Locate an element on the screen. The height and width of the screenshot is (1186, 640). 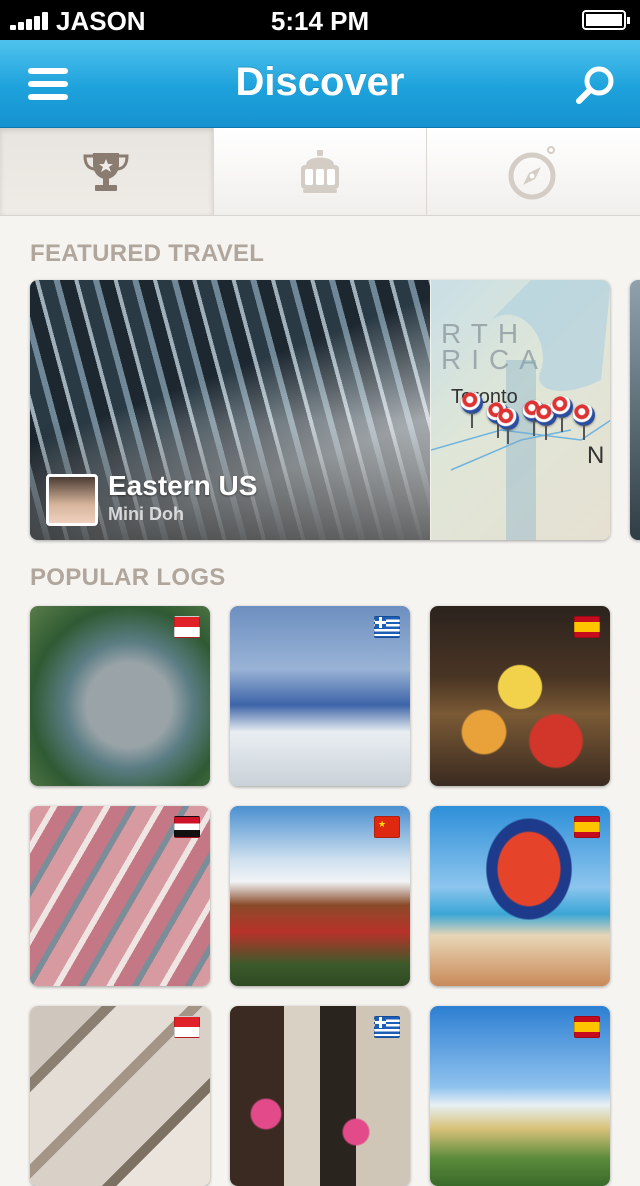
china-flag-icon: ★ is located at coordinates (387, 827).